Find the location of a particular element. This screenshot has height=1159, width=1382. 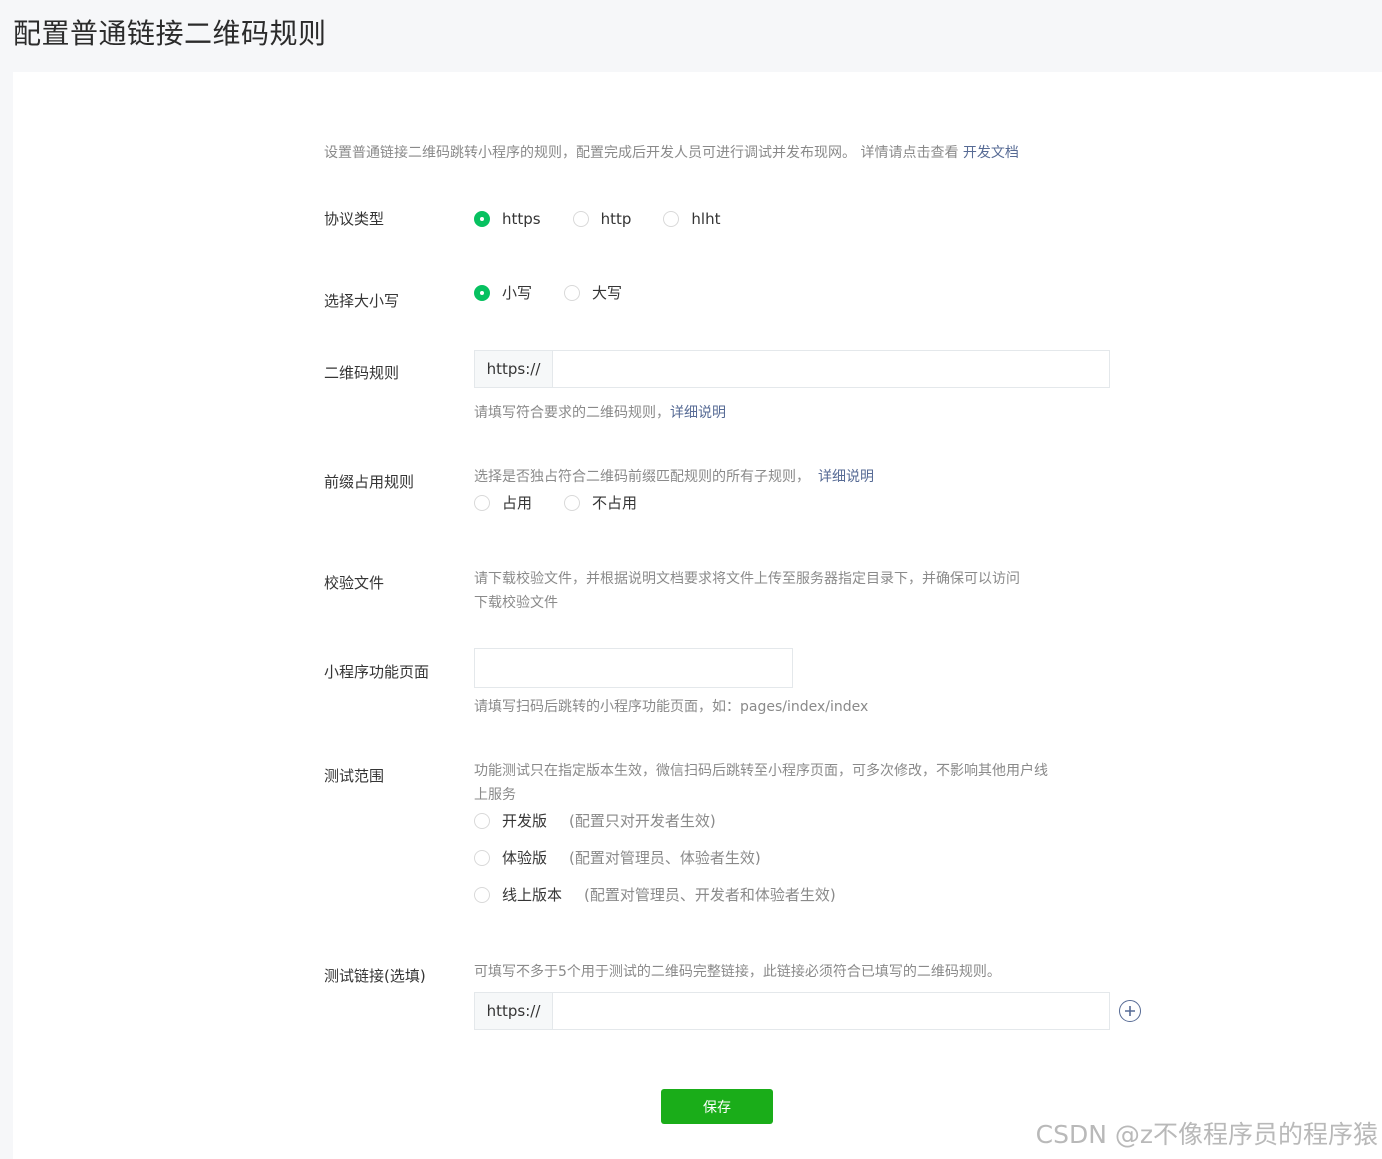

protocol-radio-group: https http hlht is located at coordinates (597, 219).